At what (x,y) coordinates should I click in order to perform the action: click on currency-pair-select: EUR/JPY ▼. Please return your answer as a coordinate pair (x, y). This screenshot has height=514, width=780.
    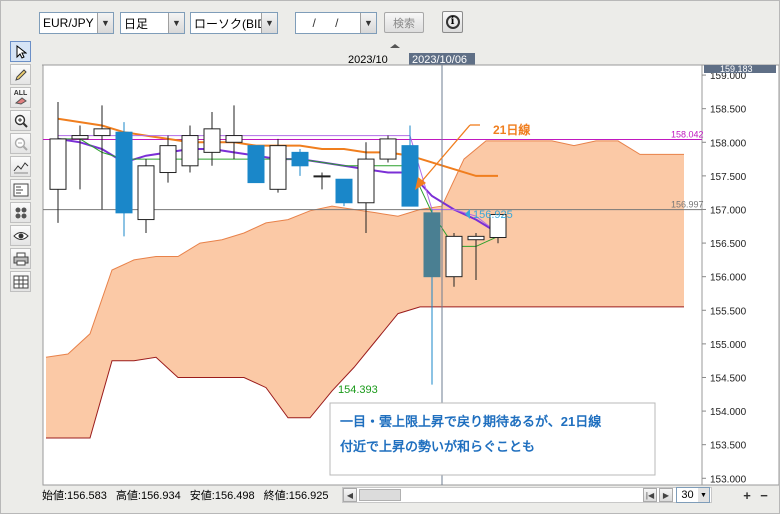
    Looking at the image, I should click on (76, 23).